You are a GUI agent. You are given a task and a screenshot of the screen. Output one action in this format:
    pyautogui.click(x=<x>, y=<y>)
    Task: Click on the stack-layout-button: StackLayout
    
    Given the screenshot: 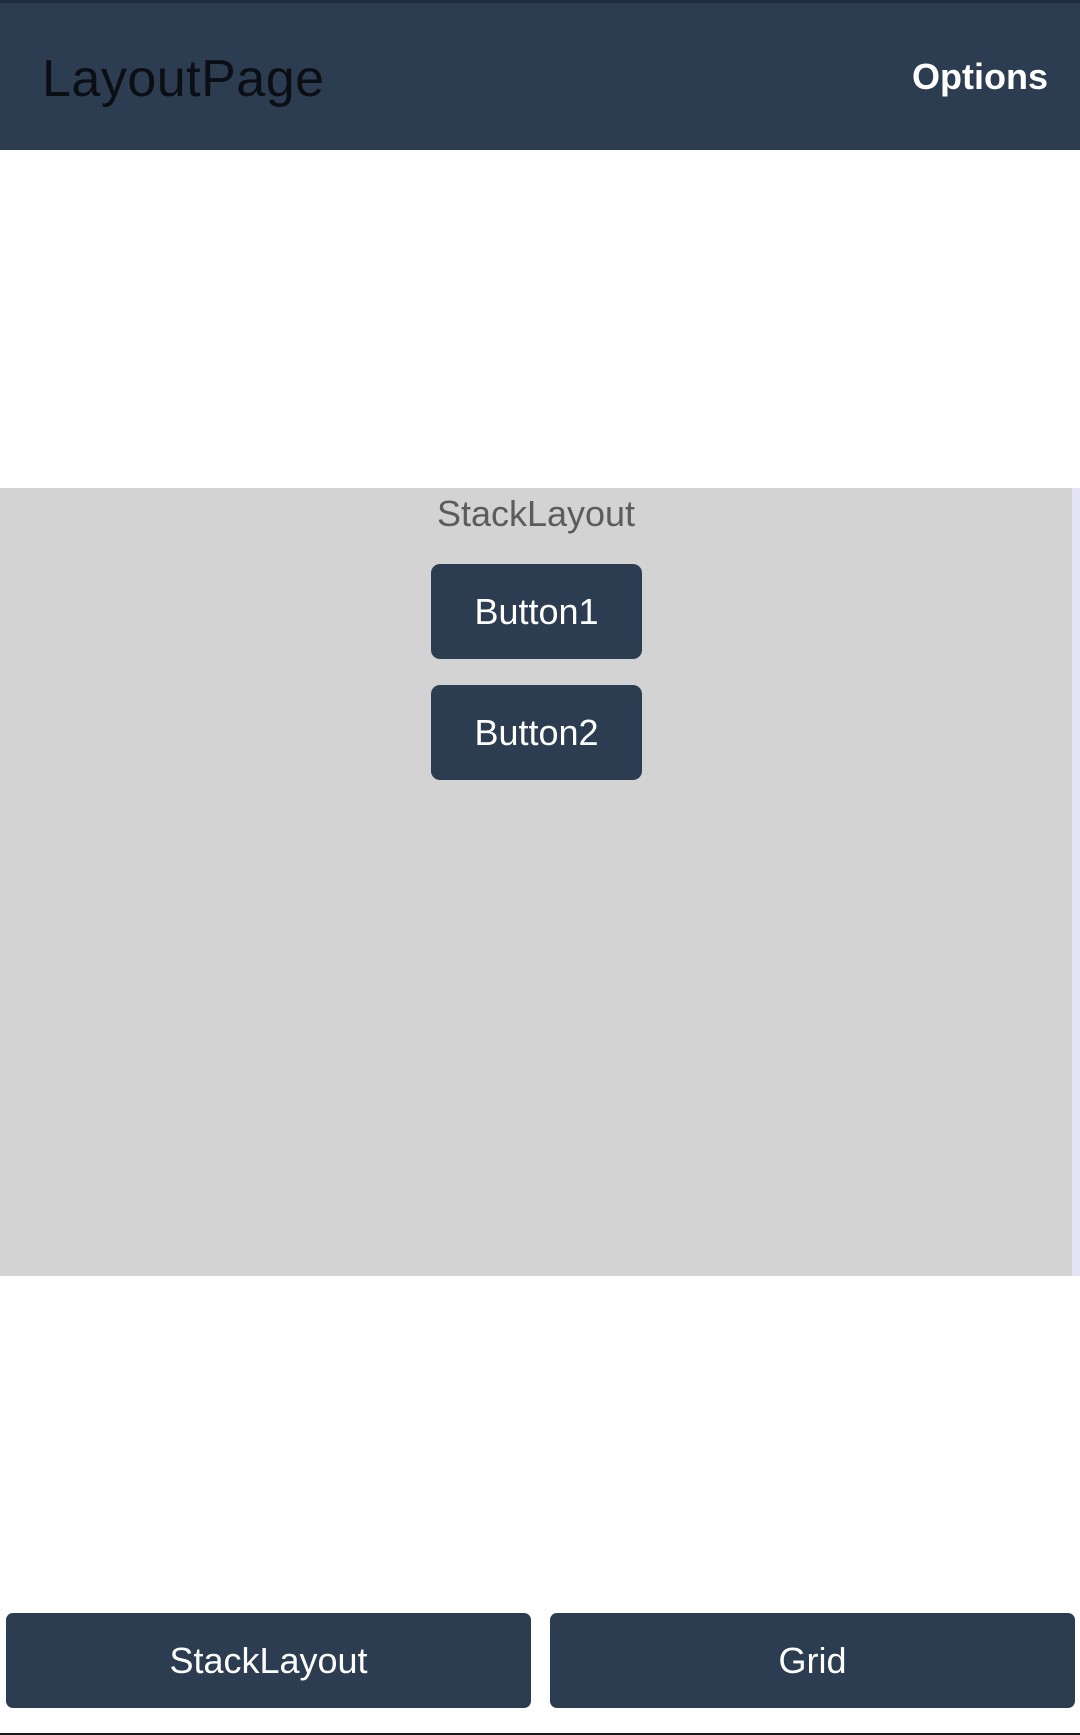 What is the action you would take?
    pyautogui.click(x=268, y=1660)
    